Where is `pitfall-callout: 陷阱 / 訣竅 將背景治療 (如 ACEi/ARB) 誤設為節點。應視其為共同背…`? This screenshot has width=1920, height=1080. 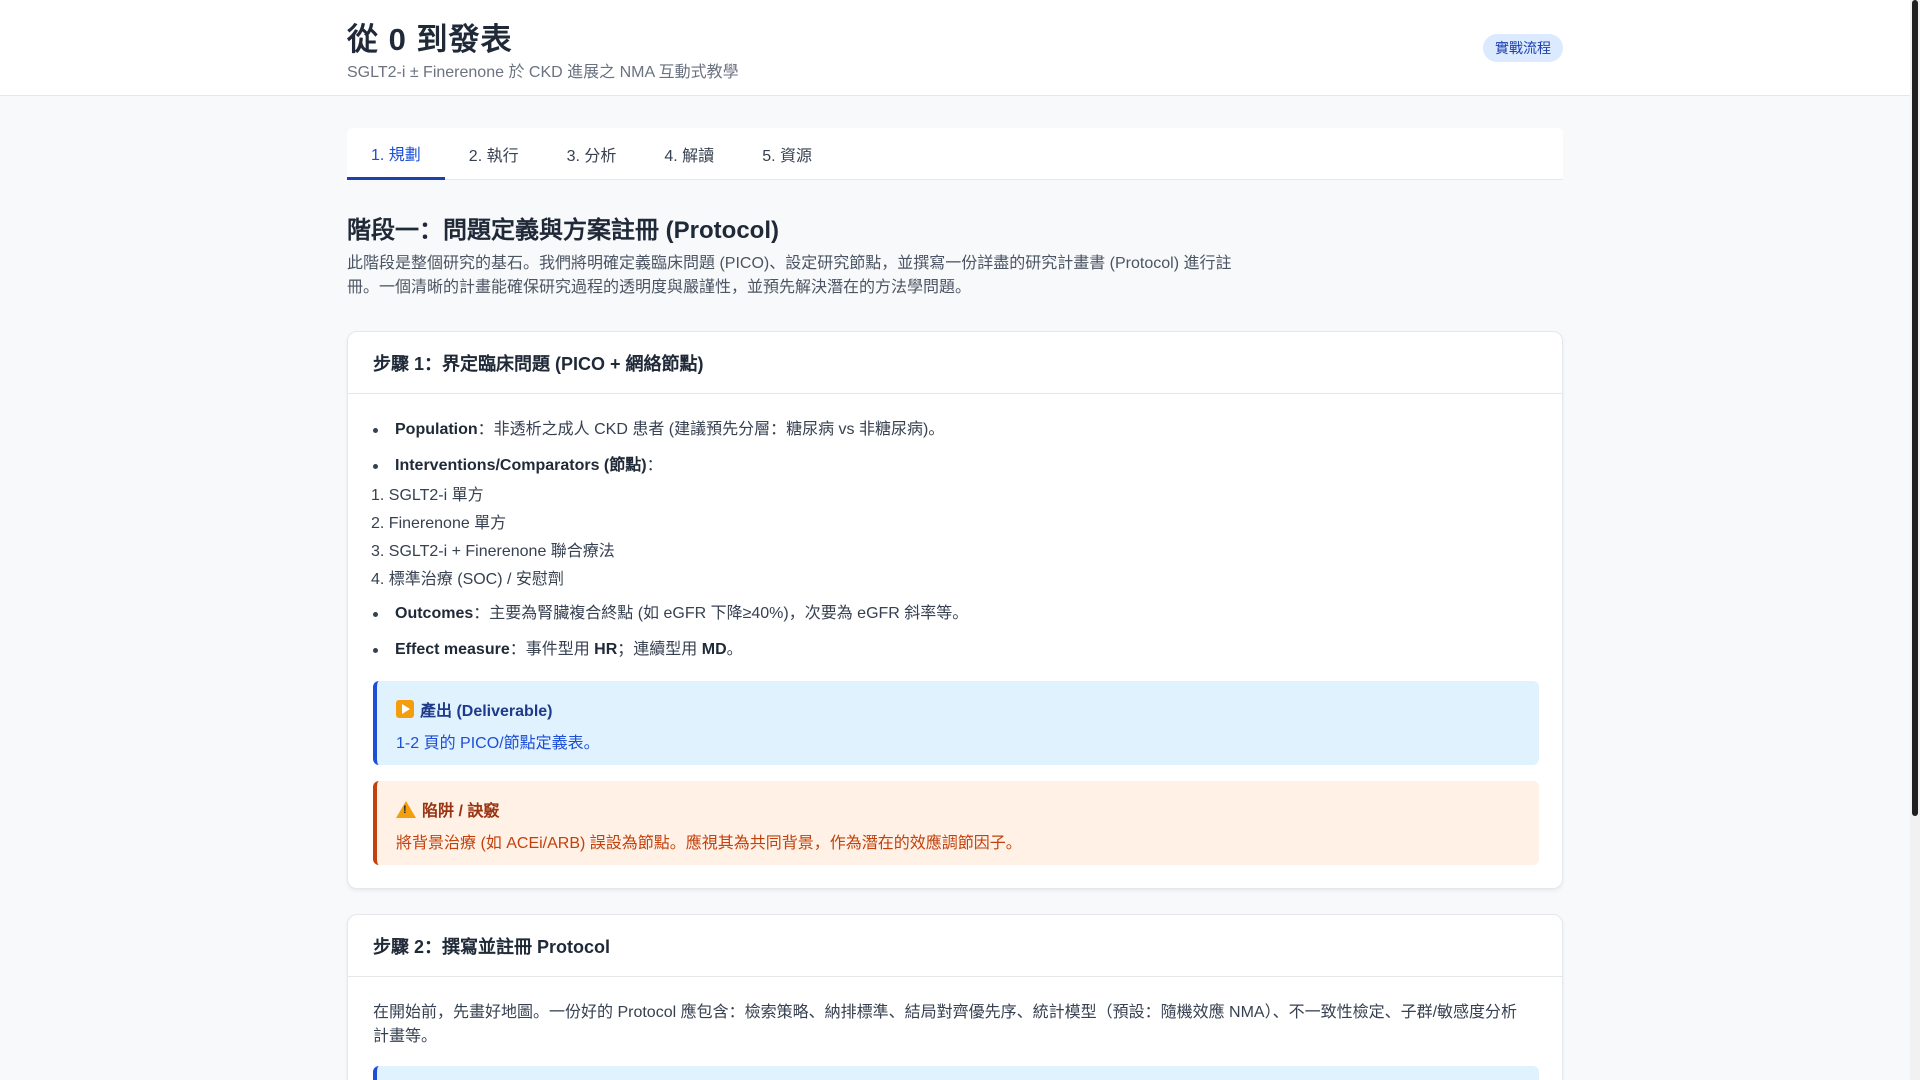 pitfall-callout: 陷阱 / 訣竅 將背景治療 (如 ACEi/ARB) 誤設為節點。應視其為共同背… is located at coordinates (956, 823).